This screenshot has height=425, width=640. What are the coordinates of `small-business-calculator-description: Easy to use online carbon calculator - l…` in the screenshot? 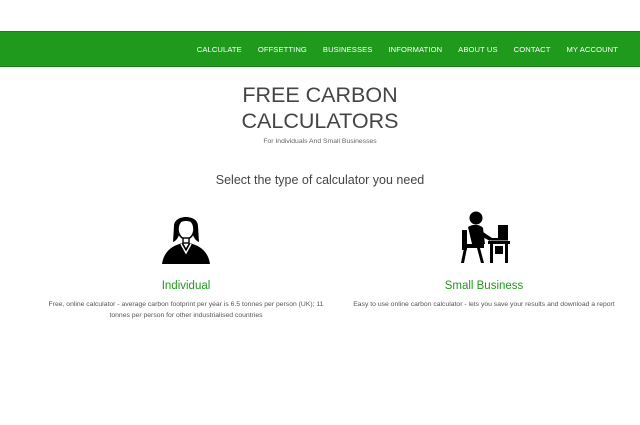 It's located at (484, 304).